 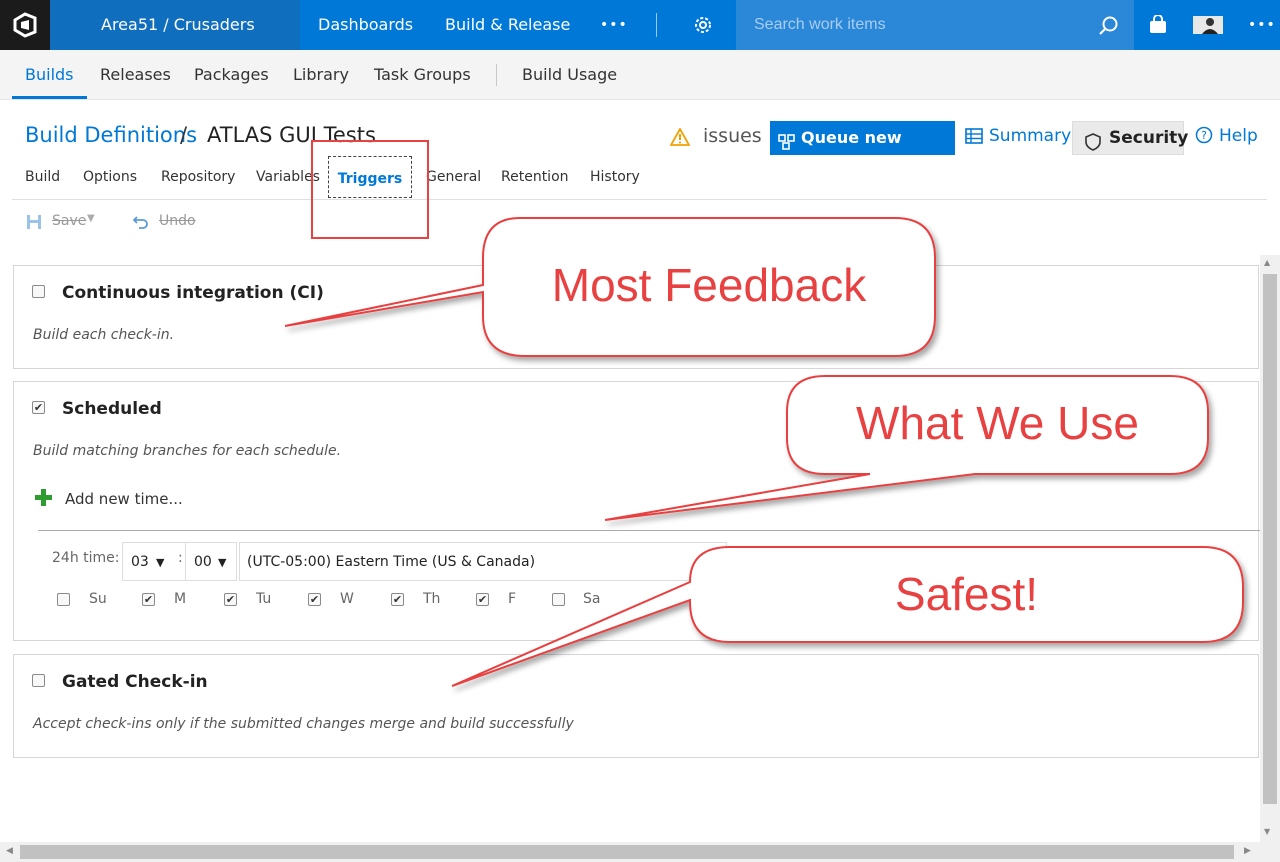 I want to click on most-feedback-text: Most Feedback, so click(x=709, y=285).